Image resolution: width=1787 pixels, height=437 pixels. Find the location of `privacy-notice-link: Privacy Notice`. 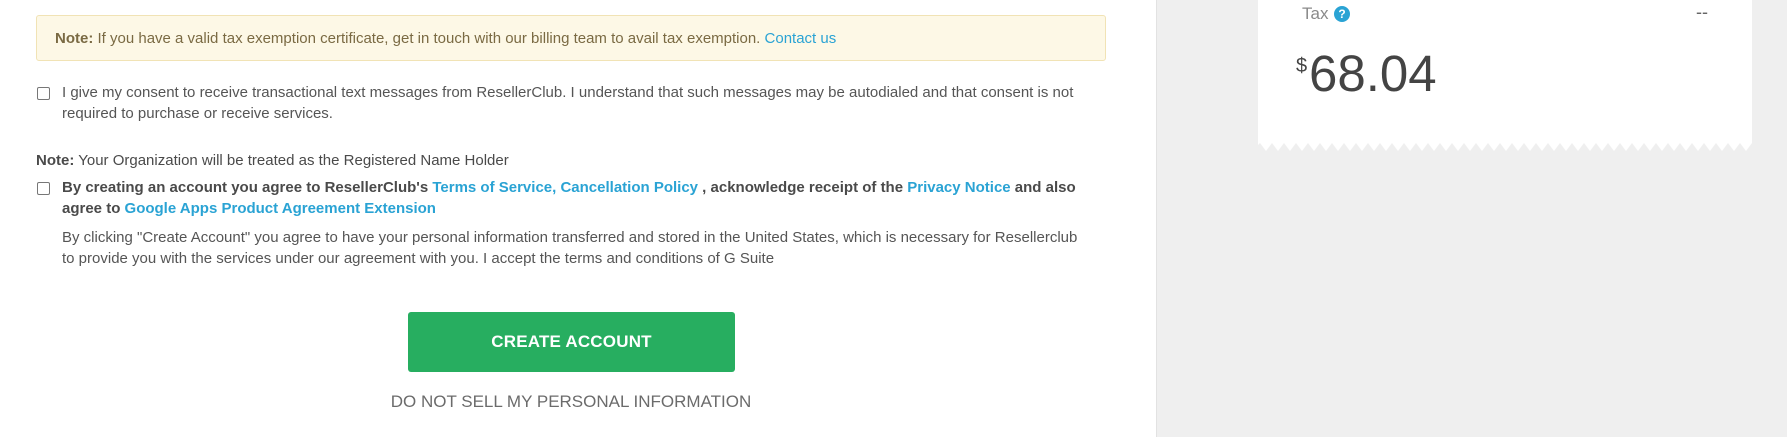

privacy-notice-link: Privacy Notice is located at coordinates (958, 187).